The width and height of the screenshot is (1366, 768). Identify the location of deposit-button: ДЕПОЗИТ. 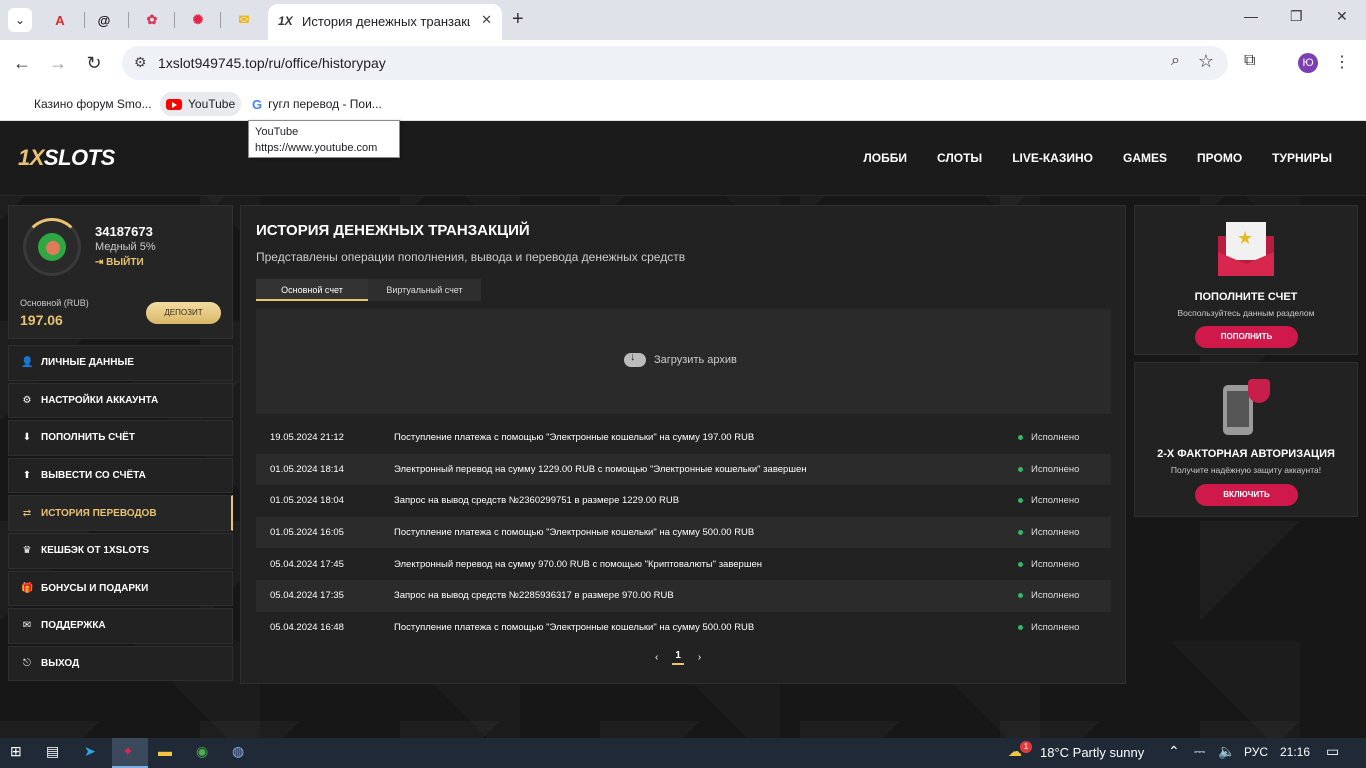
(183, 313).